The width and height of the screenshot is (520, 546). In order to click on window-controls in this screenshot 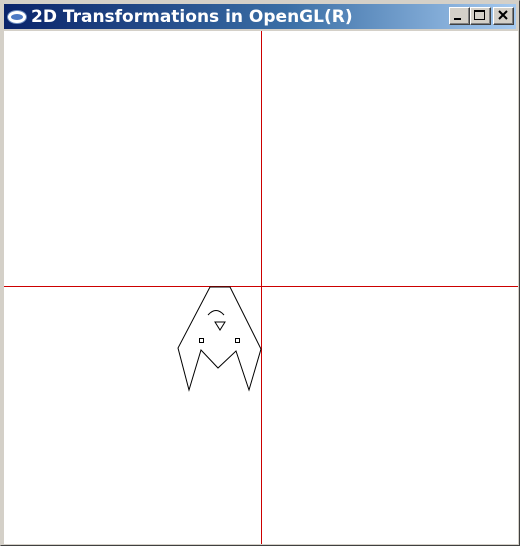, I will do `click(481, 16)`.